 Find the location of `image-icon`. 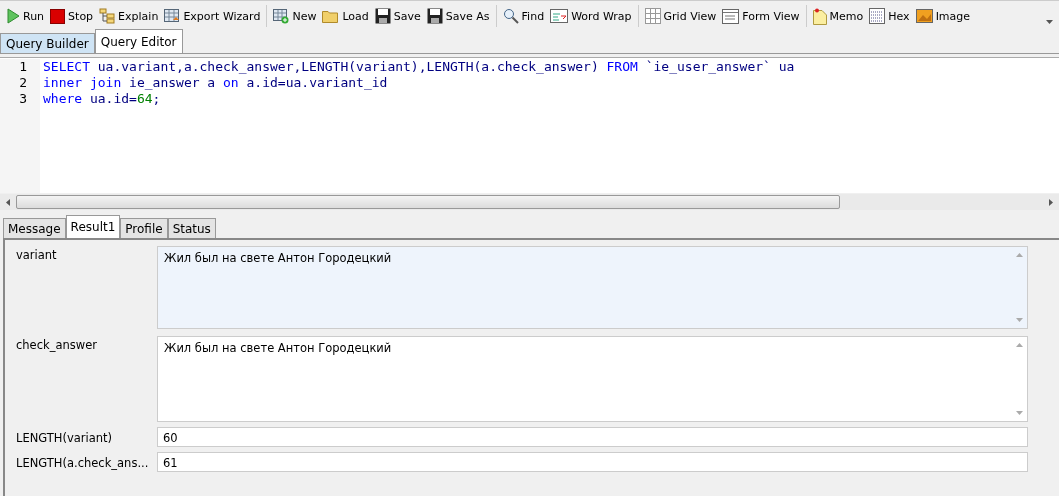

image-icon is located at coordinates (924, 16).